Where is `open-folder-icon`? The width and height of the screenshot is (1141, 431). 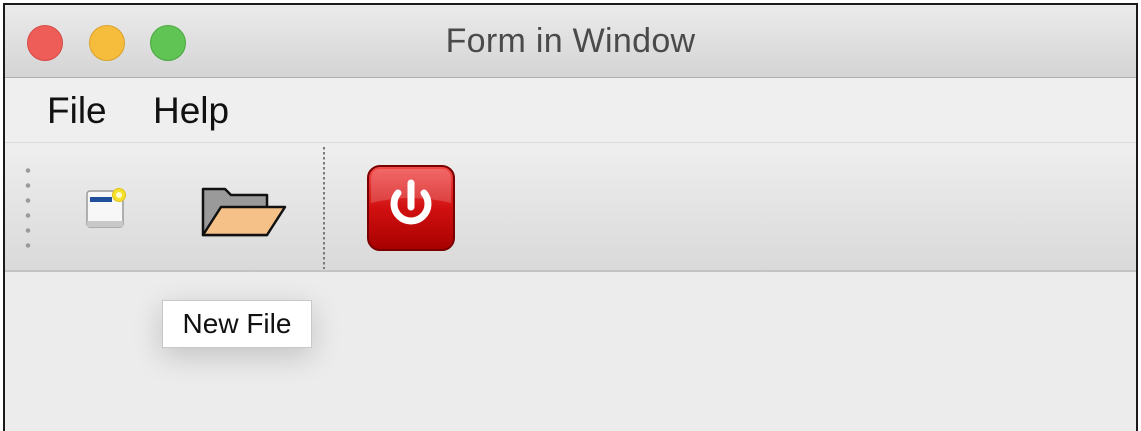 open-folder-icon is located at coordinates (244, 212).